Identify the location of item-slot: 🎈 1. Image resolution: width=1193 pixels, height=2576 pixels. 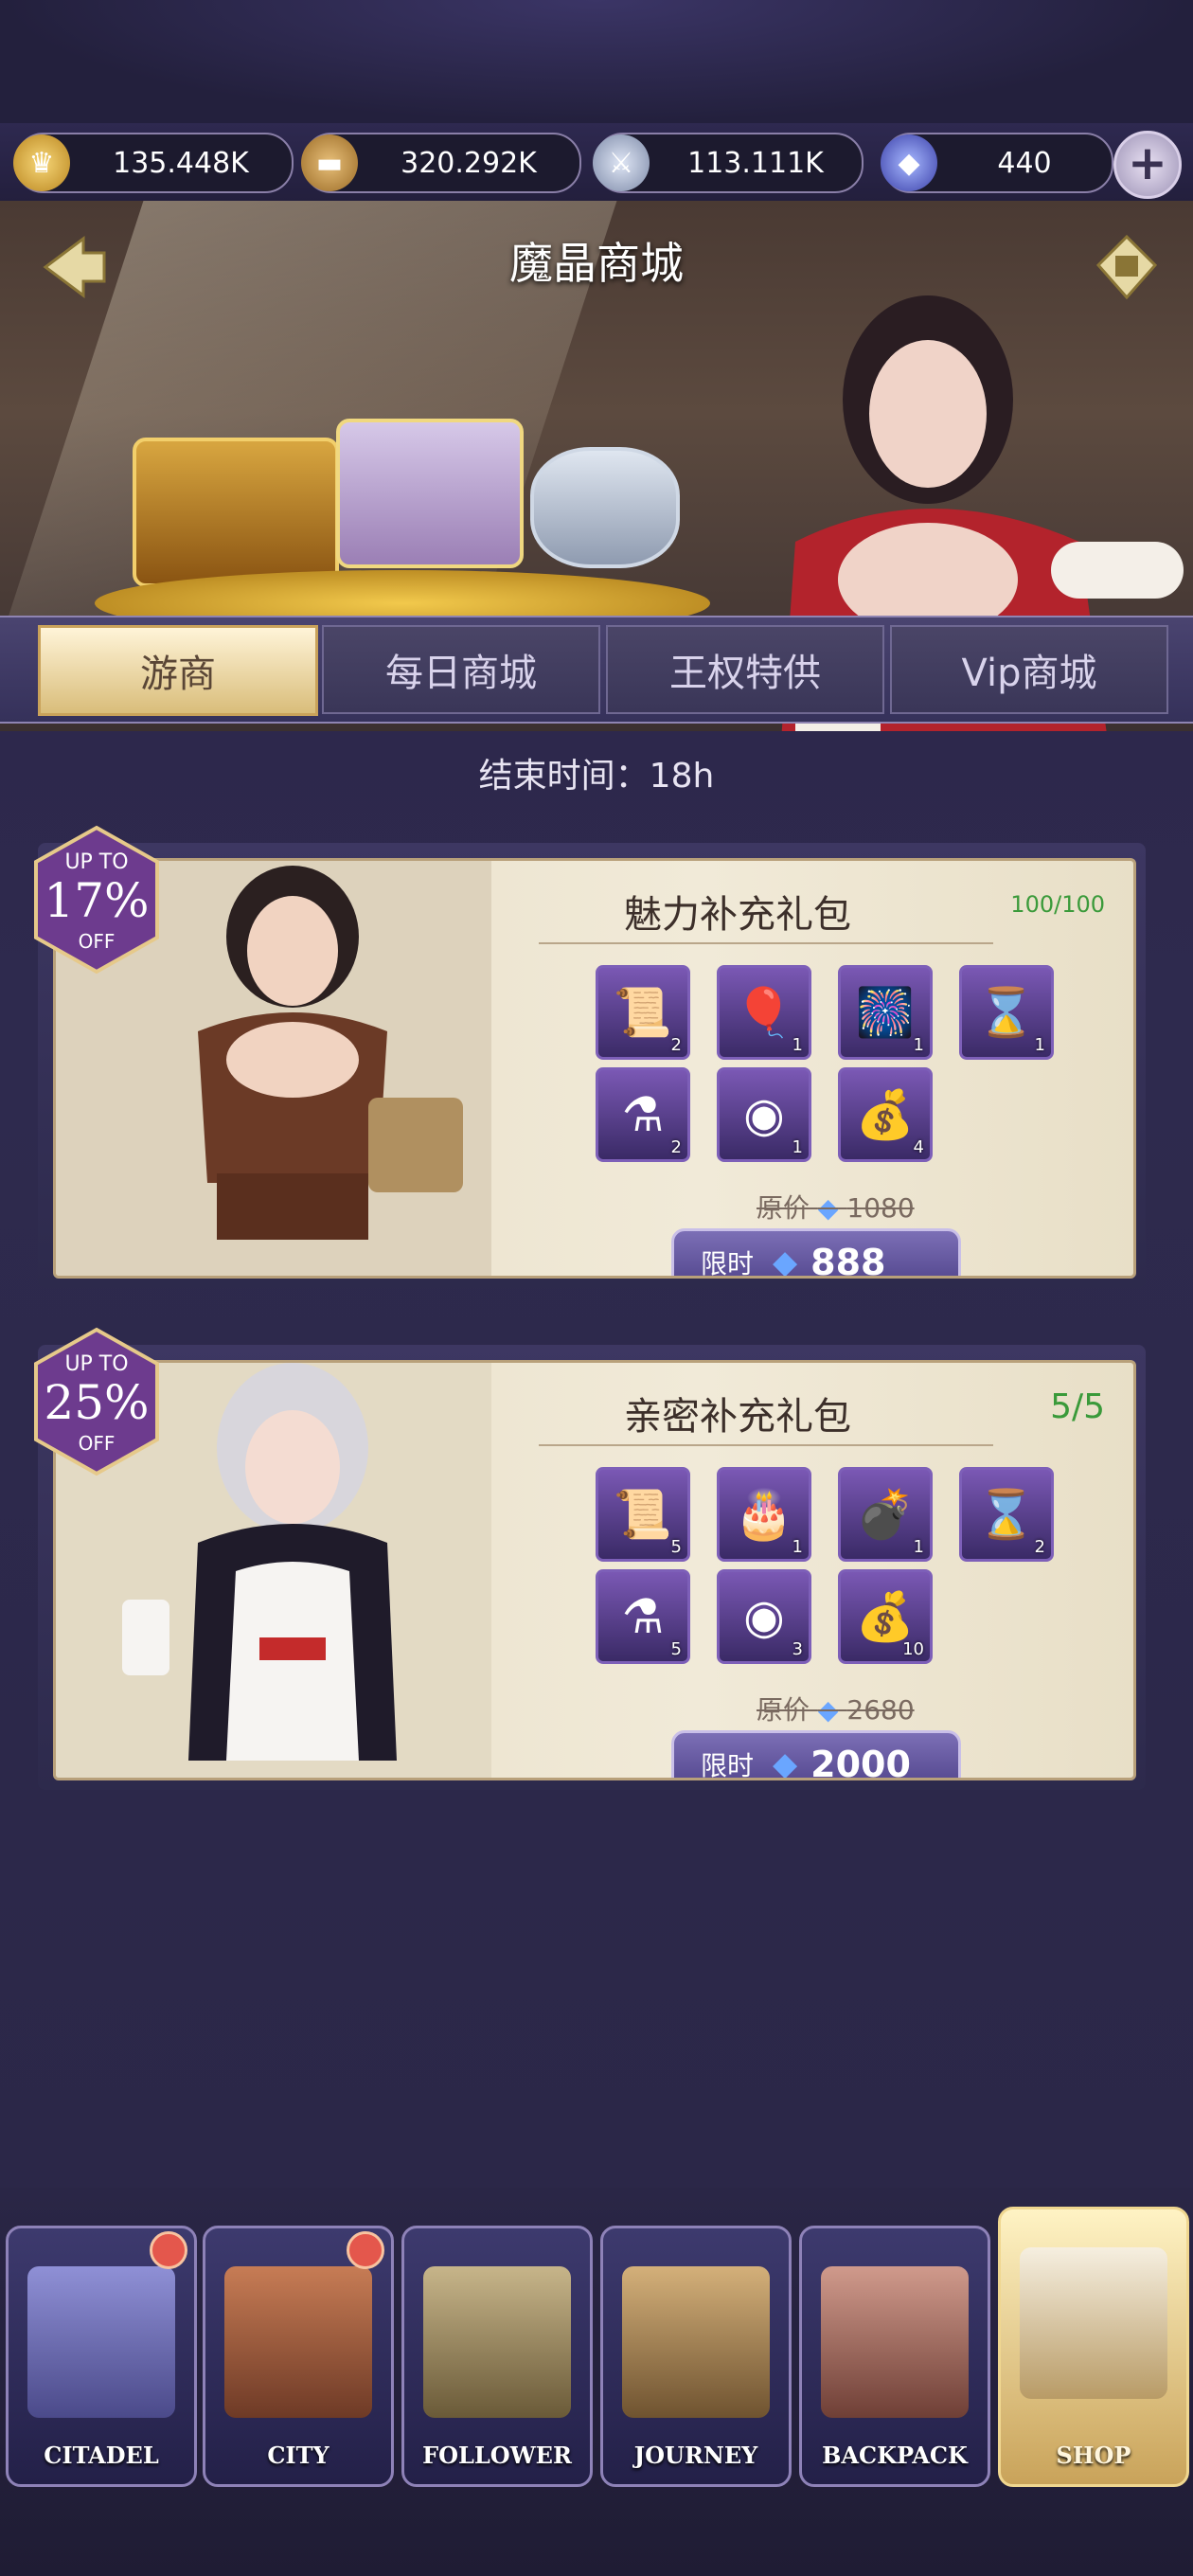
(764, 1012).